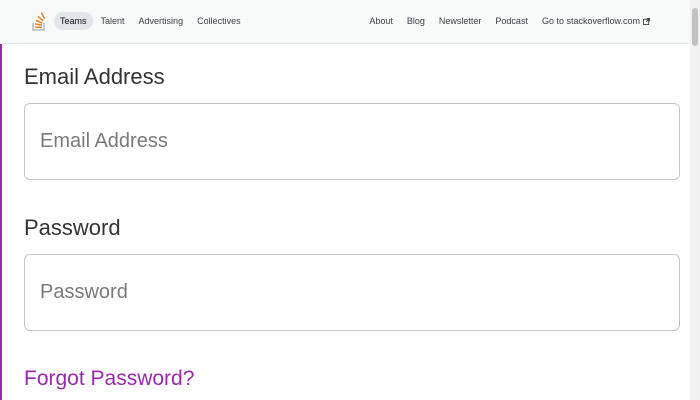 This screenshot has width=700, height=400. What do you see at coordinates (1, 222) in the screenshot?
I see `left-accent-bar` at bounding box center [1, 222].